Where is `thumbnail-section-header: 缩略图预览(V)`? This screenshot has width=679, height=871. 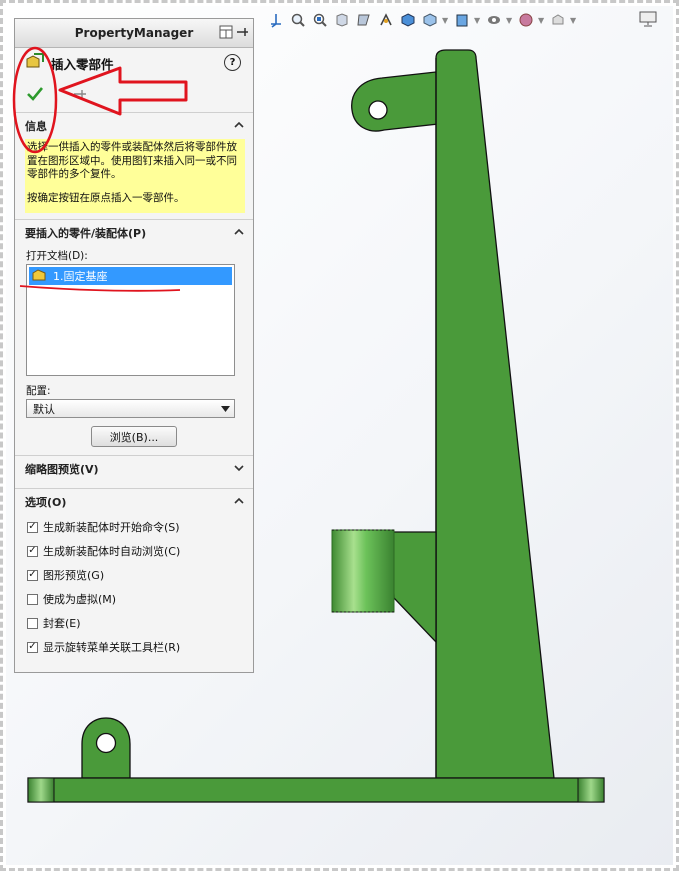 thumbnail-section-header: 缩略图预览(V) is located at coordinates (134, 468).